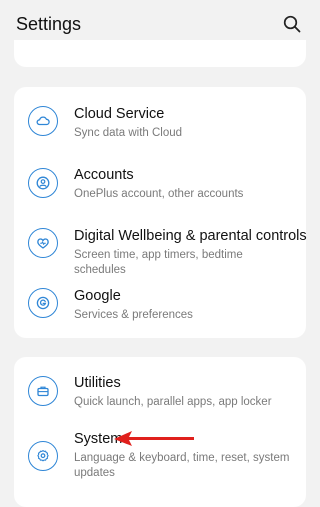 Image resolution: width=320 pixels, height=507 pixels. I want to click on settings-item-subtitle: OnePlus account, other accounts, so click(159, 194).